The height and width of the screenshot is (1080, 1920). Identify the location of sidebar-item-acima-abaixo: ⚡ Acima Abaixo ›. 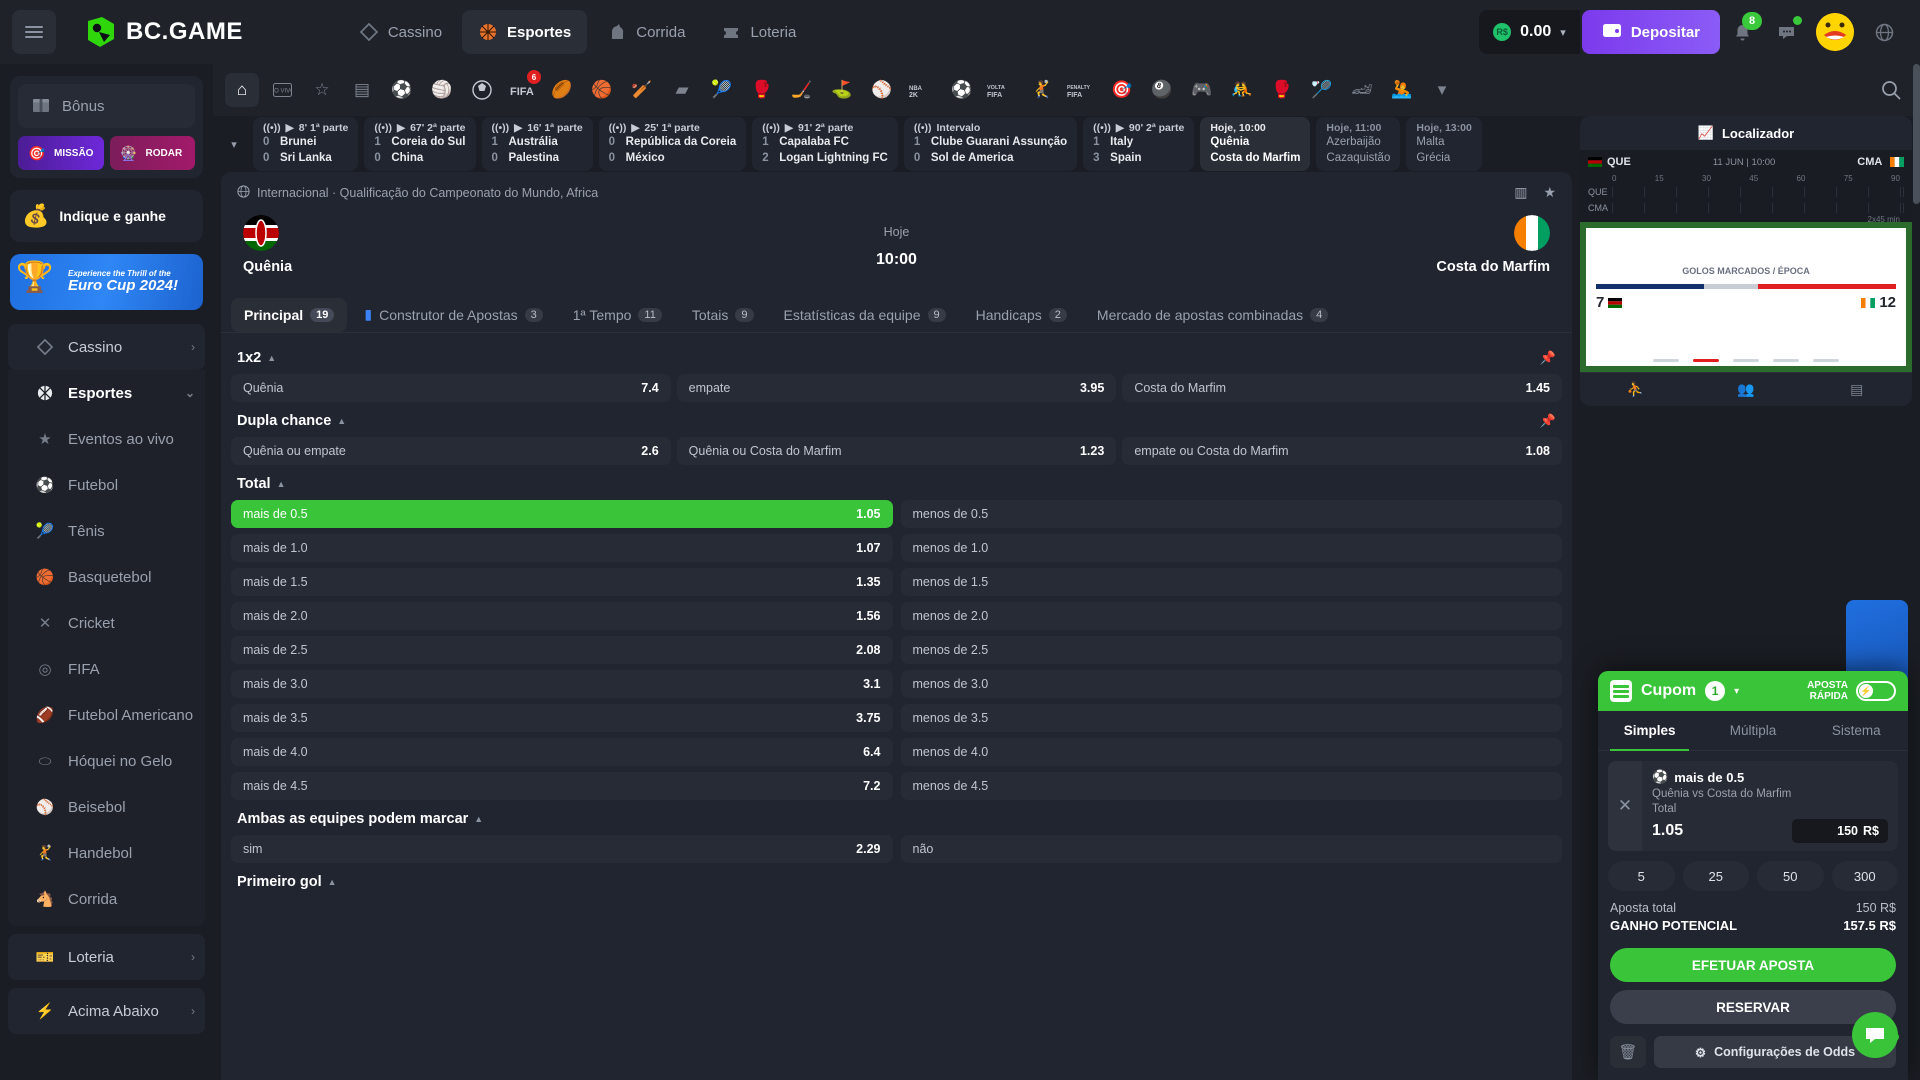
(106, 1011).